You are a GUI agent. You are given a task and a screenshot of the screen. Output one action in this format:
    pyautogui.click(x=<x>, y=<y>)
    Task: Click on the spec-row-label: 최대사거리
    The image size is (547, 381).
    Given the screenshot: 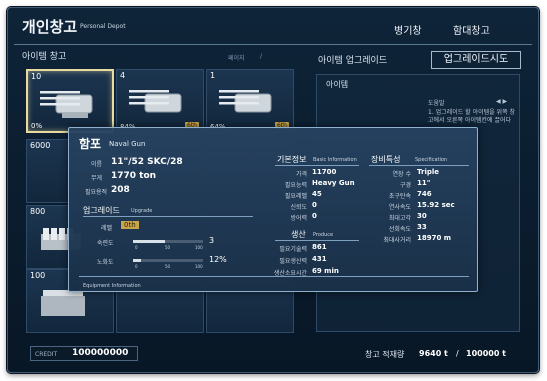 What is the action you would take?
    pyautogui.click(x=397, y=240)
    